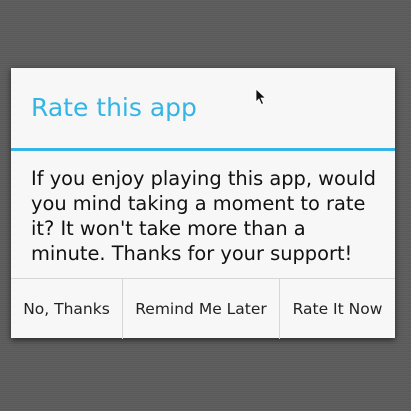 The image size is (411, 411). What do you see at coordinates (337, 309) in the screenshot?
I see `rate-it-now-button: Rate It Now` at bounding box center [337, 309].